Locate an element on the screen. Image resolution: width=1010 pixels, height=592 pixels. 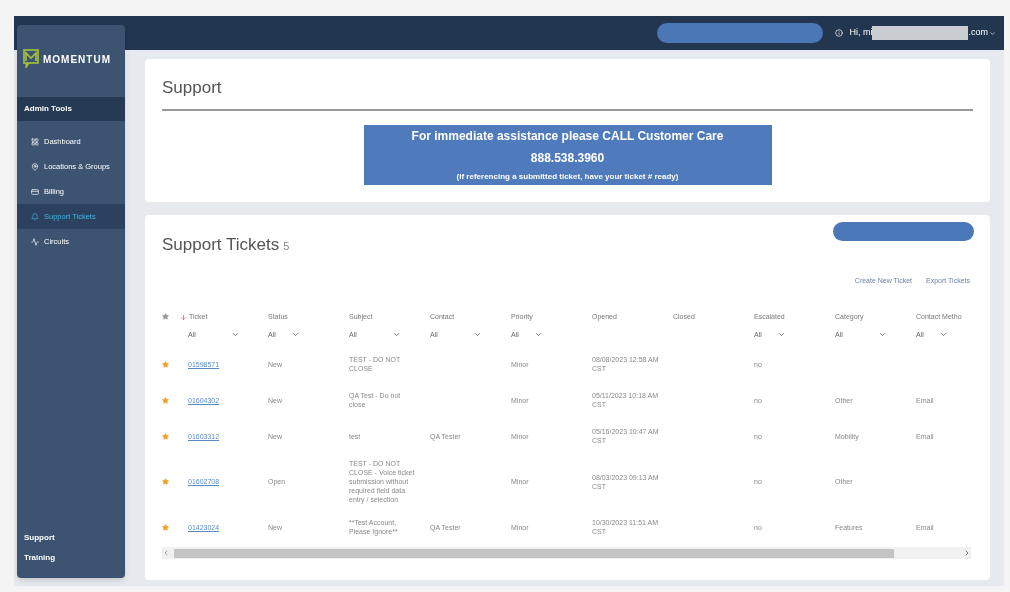
sidebar-link: Support is located at coordinates (71, 538).